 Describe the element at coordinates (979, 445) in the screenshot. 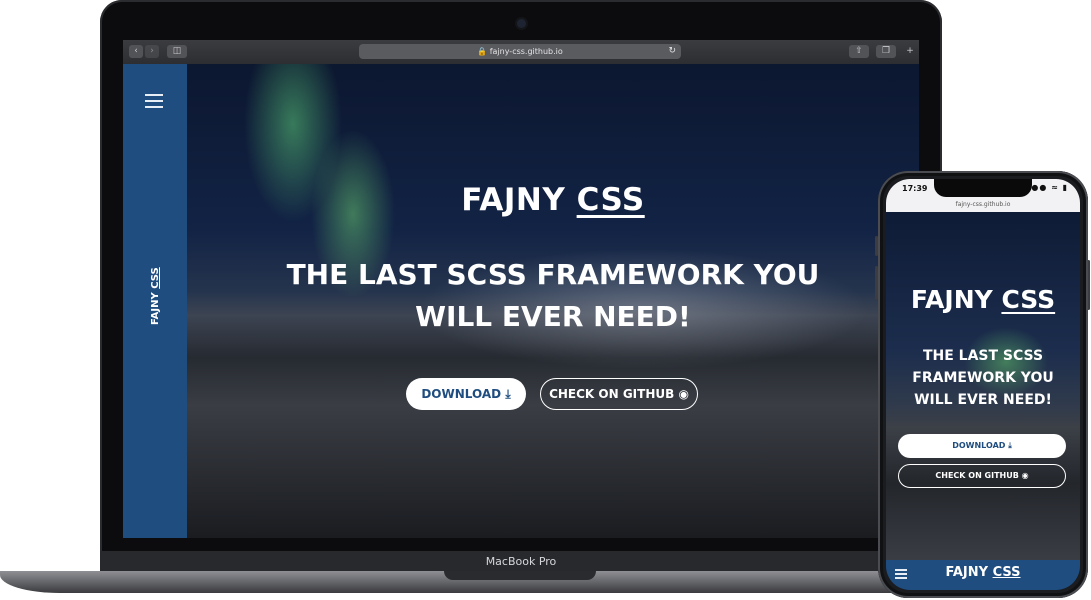

I see `phone-download-label: DOWNLOAD` at that location.